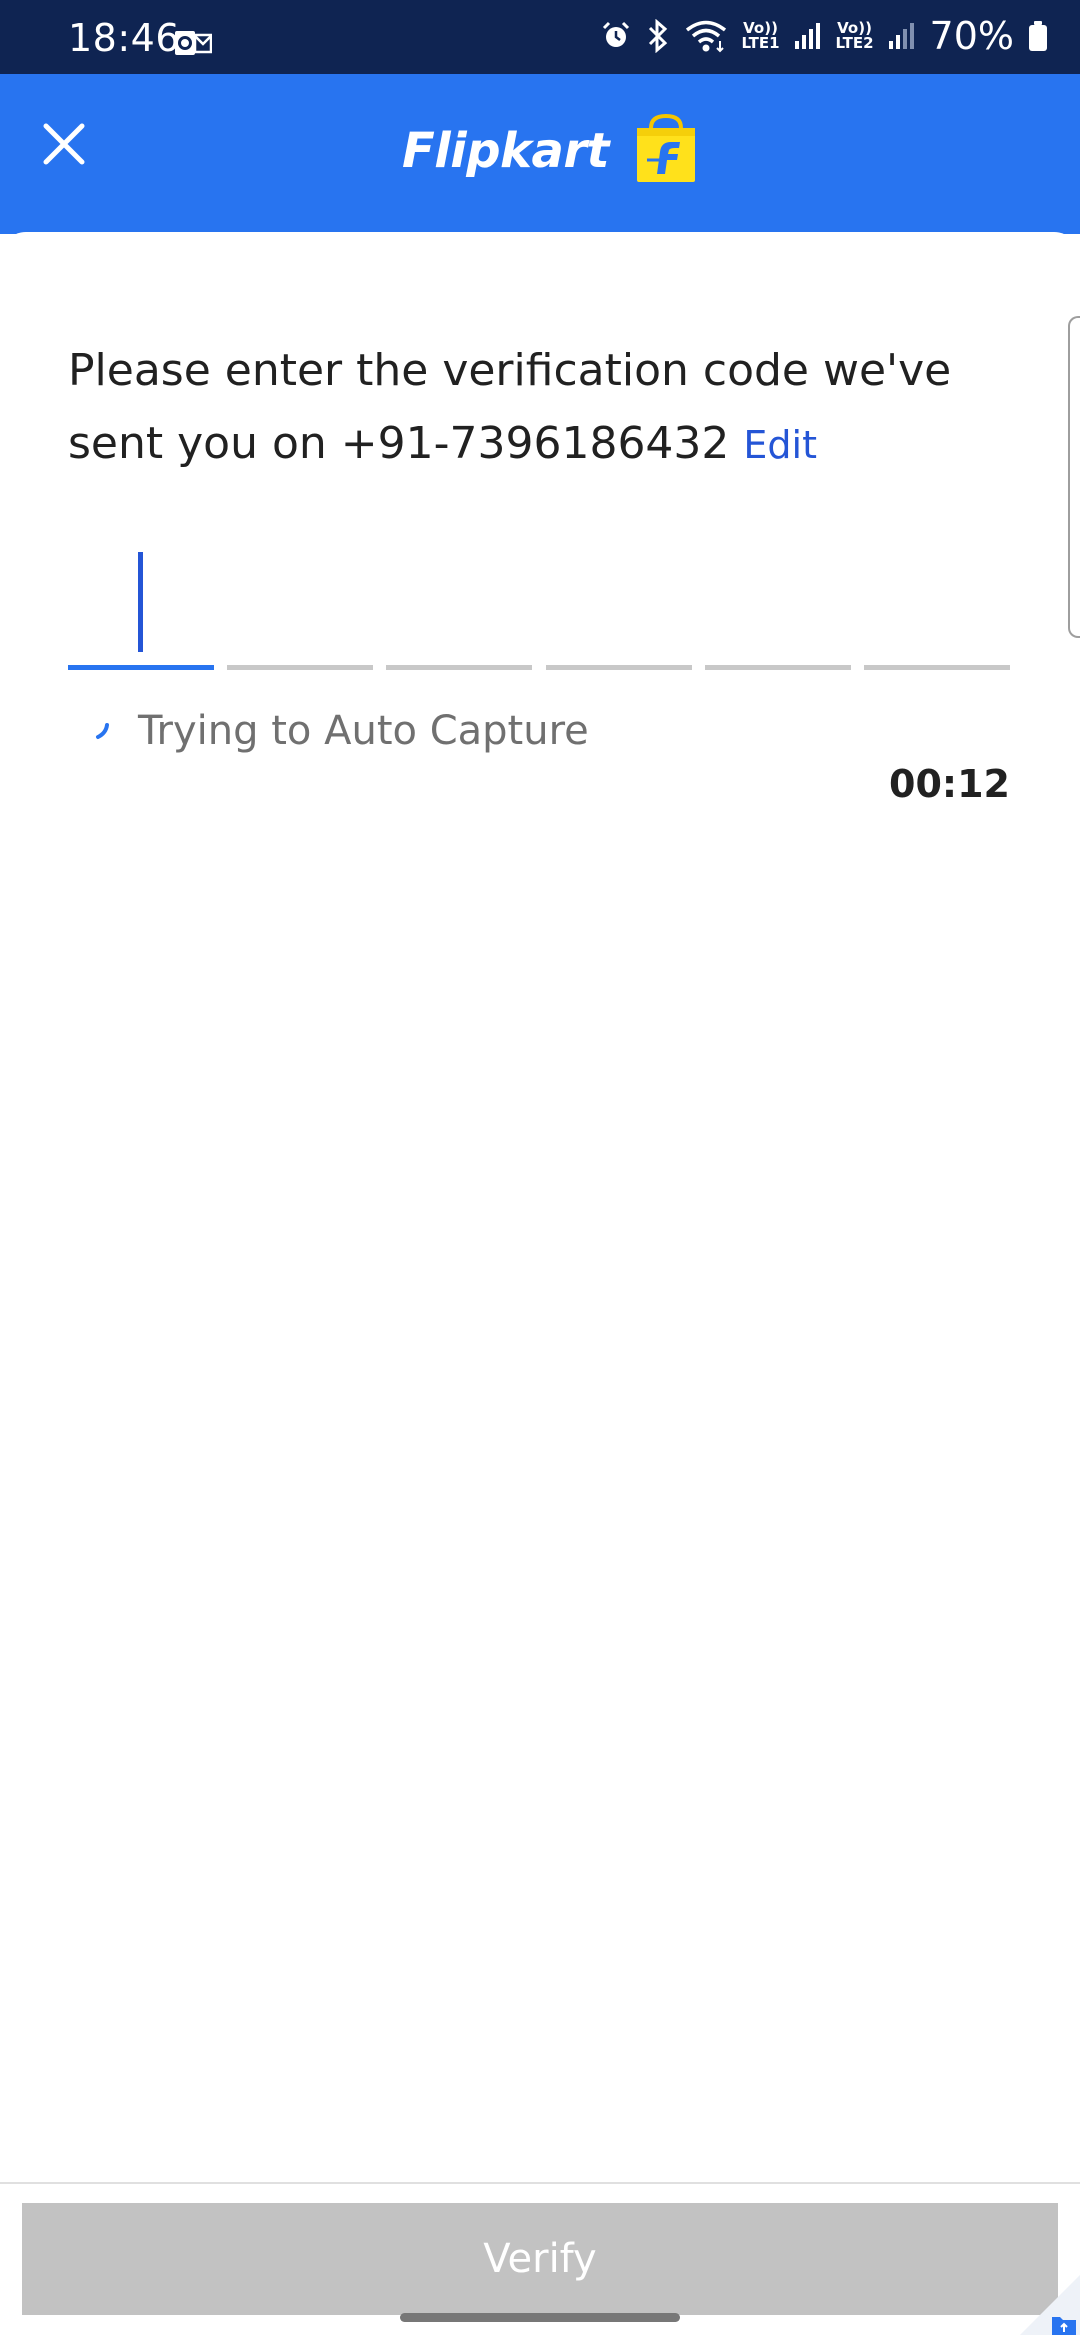 The height and width of the screenshot is (2340, 1080). I want to click on folder-upload-icon, so click(1050, 2307).